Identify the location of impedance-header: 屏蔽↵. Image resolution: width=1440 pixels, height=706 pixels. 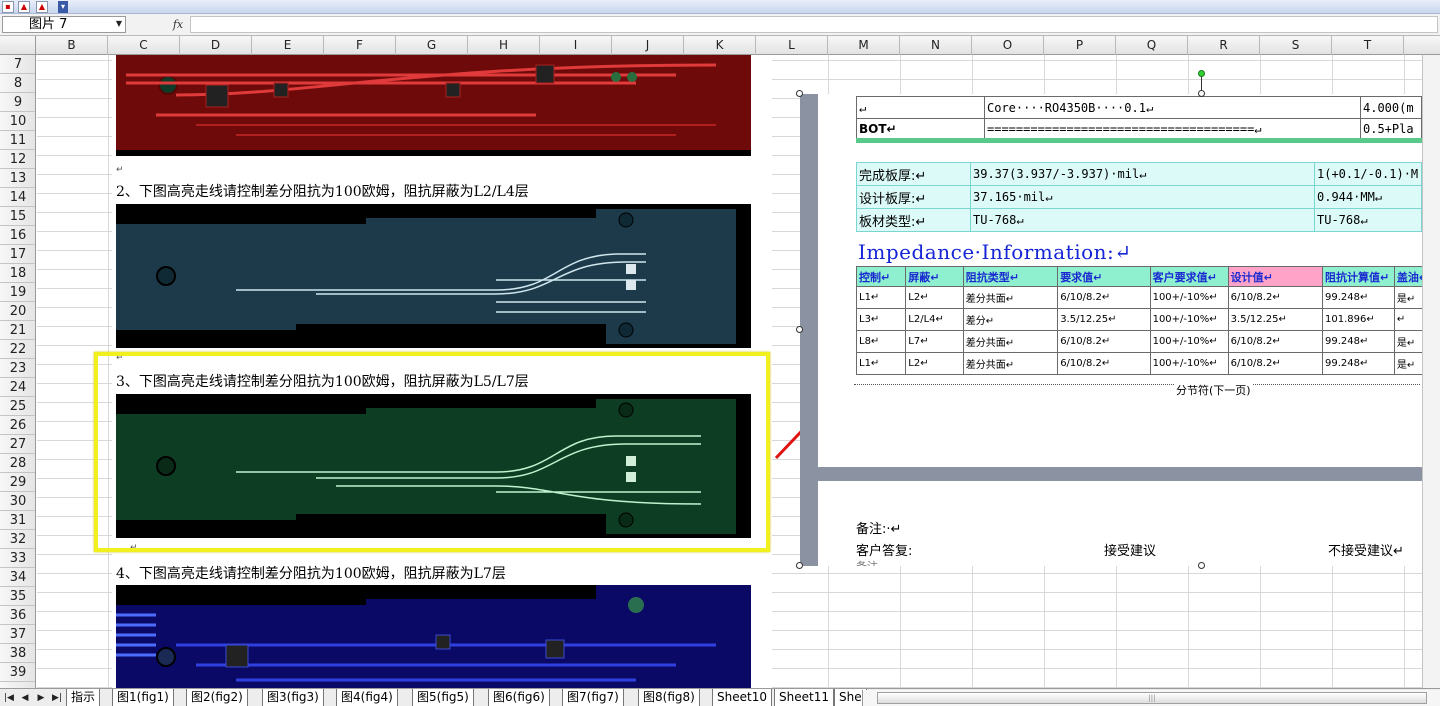
(934, 276).